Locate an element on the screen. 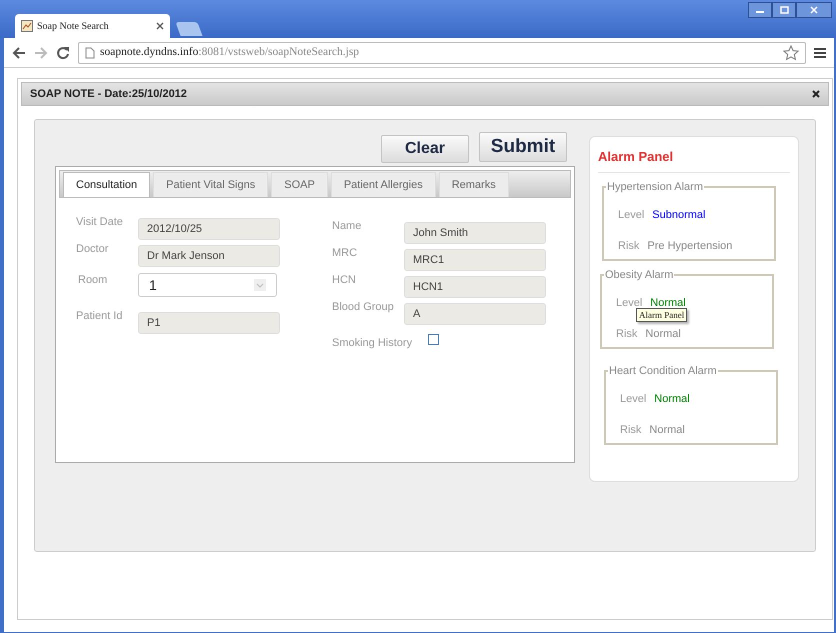 This screenshot has width=836, height=633. risk-value: Pre Hypertension is located at coordinates (689, 246).